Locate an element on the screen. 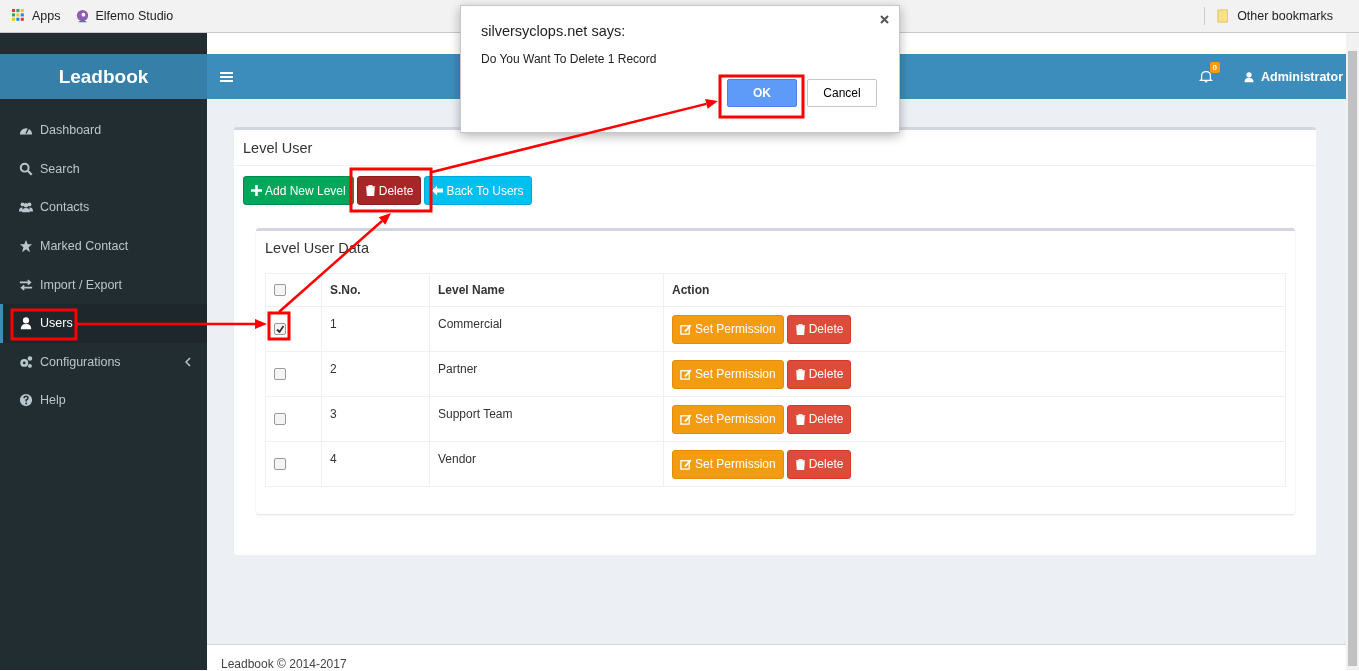 The height and width of the screenshot is (671, 1359). search-icon is located at coordinates (26, 168).